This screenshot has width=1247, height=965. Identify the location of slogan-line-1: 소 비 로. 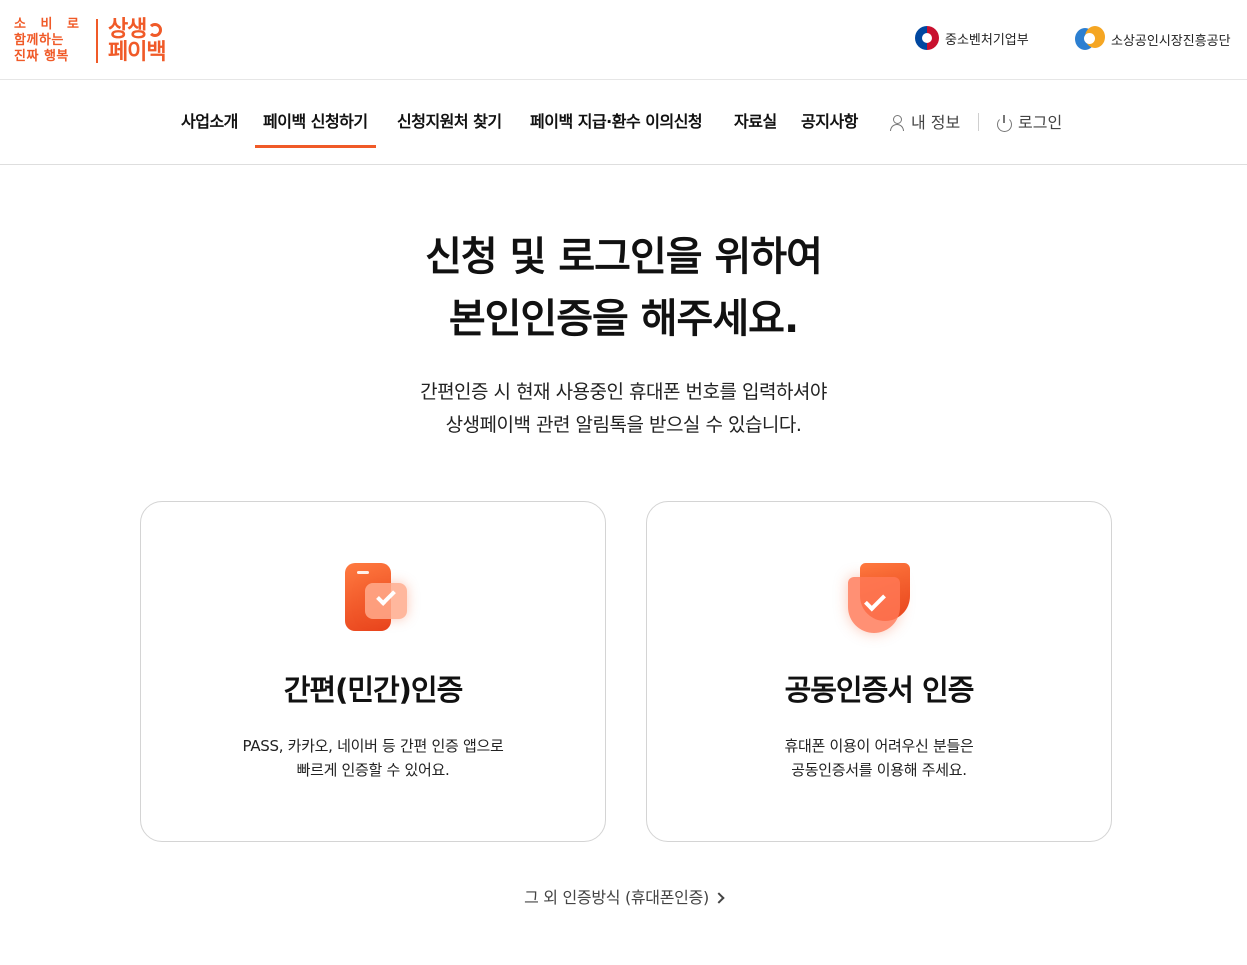
(49, 24).